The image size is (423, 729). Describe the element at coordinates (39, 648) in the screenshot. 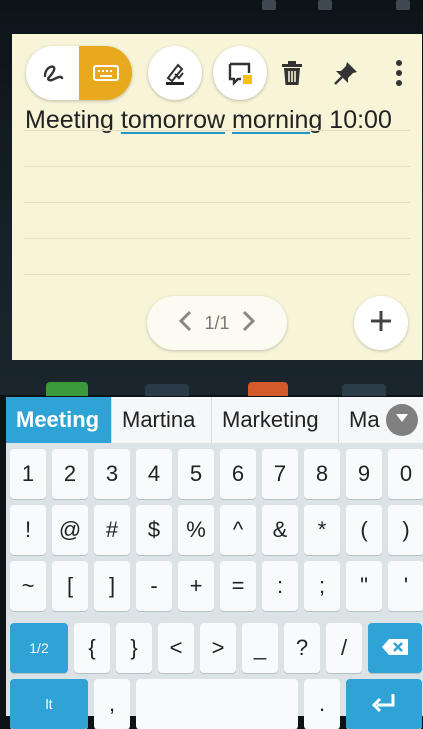

I see `symbols-page-key: 1/2` at that location.